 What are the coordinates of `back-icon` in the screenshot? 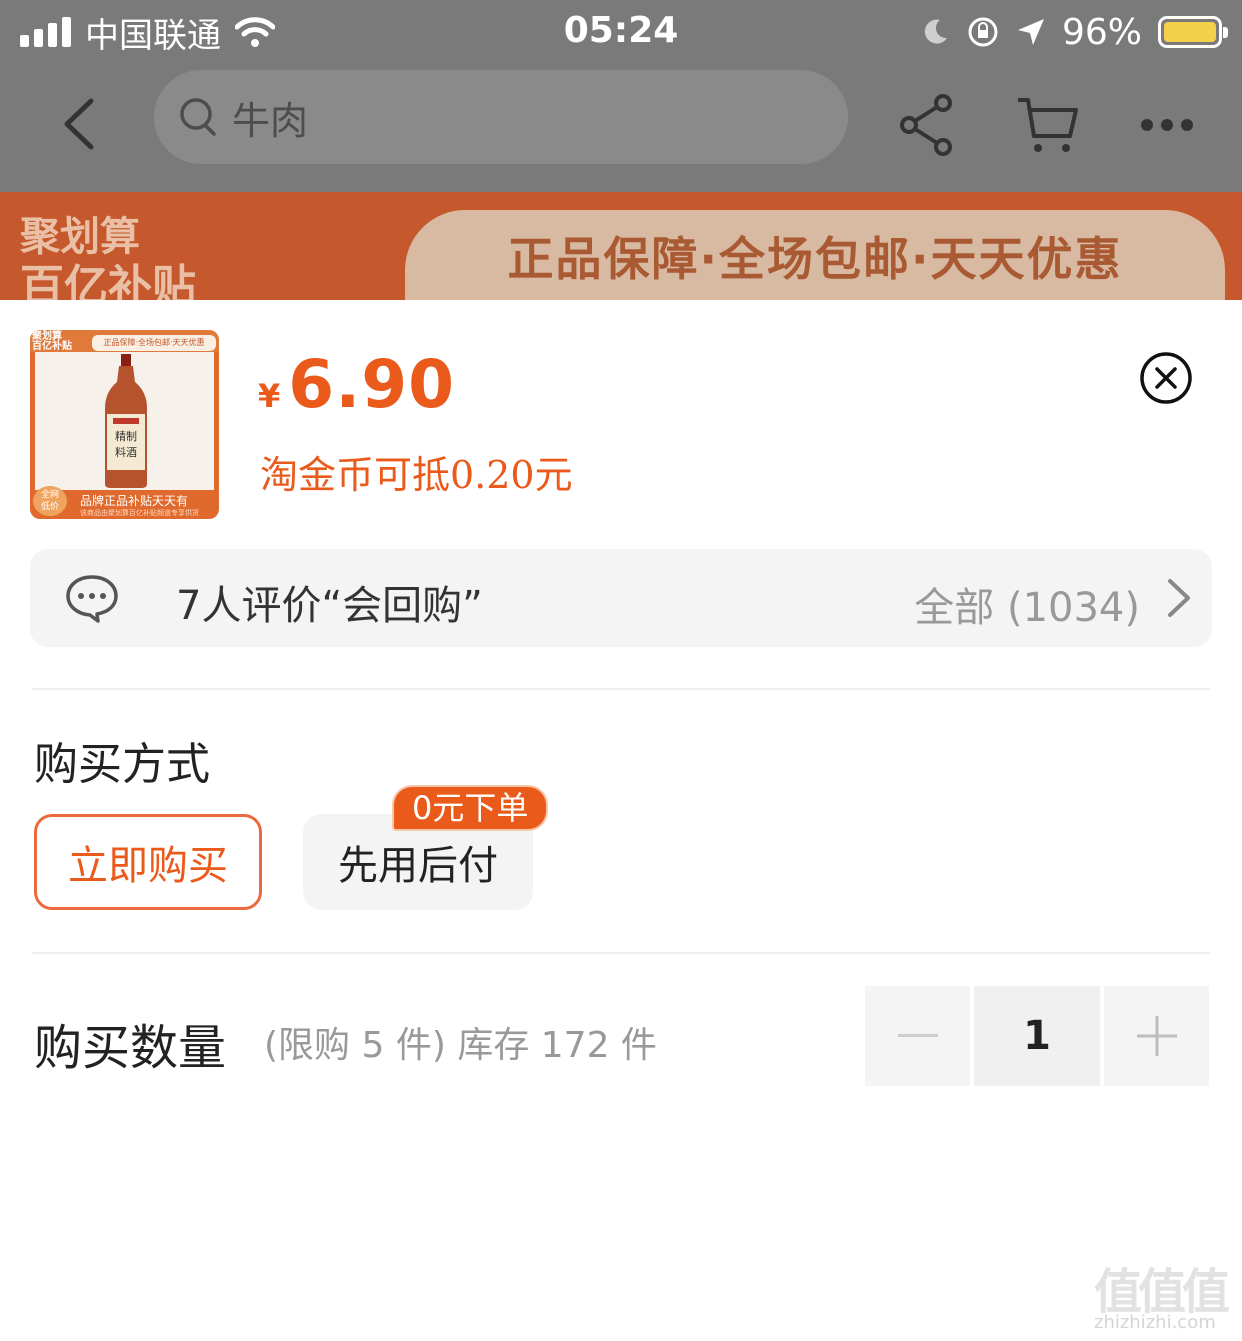 It's located at (79, 124).